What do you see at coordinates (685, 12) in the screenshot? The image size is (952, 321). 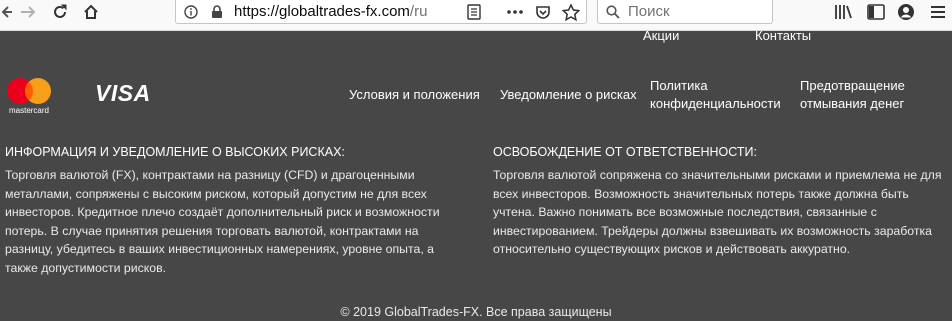 I see `search-bar: Поиск` at bounding box center [685, 12].